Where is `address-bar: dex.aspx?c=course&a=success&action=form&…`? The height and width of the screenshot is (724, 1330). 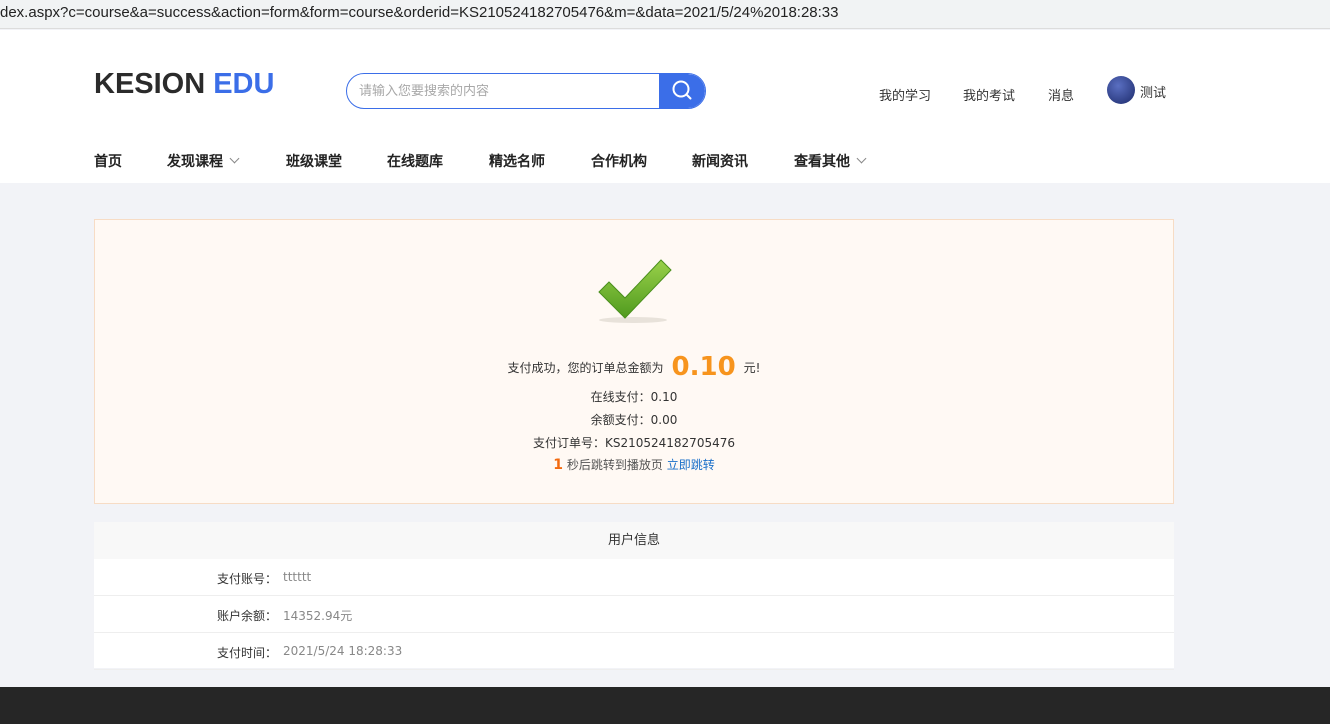
address-bar: dex.aspx?c=course&a=success&action=form&… is located at coordinates (665, 14).